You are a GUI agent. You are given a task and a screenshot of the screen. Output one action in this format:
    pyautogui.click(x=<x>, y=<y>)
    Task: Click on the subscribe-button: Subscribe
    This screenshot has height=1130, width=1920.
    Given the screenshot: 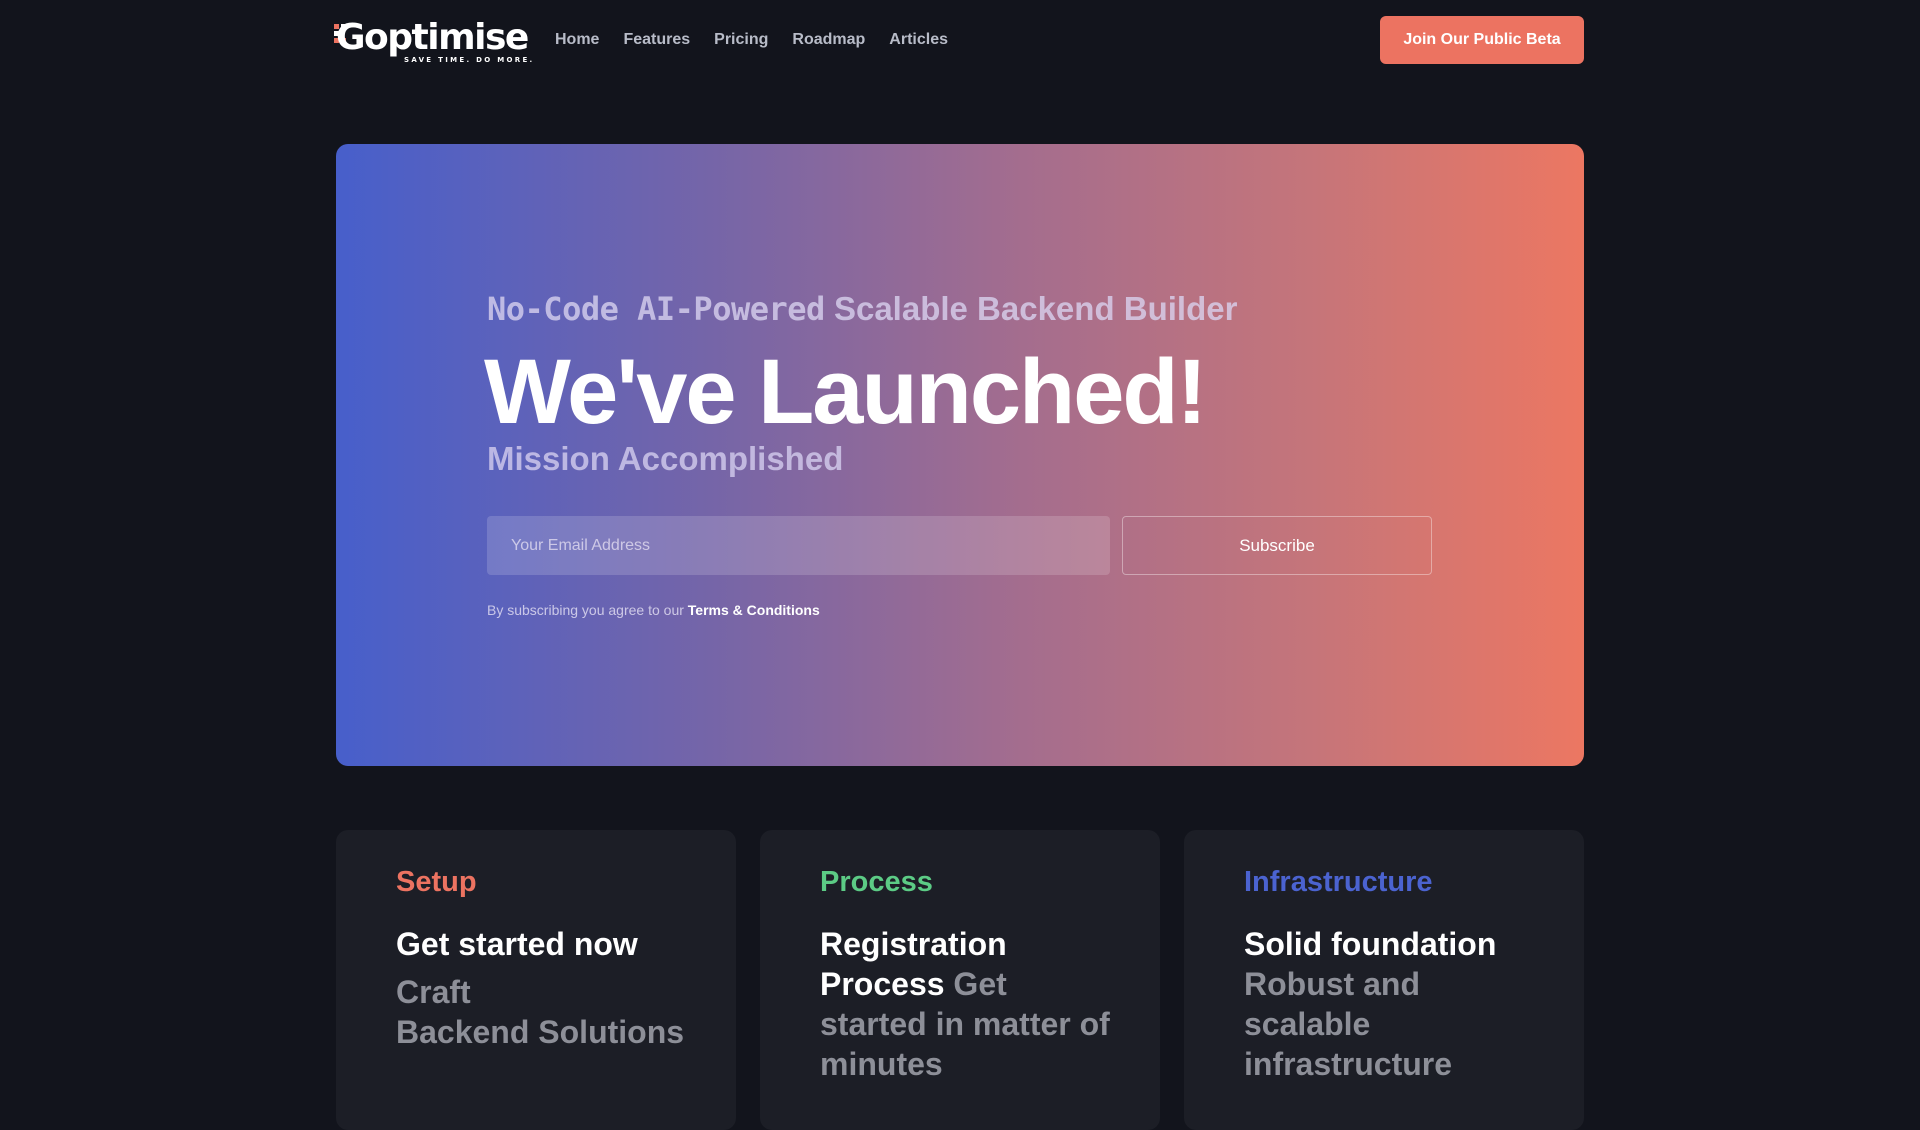 What is the action you would take?
    pyautogui.click(x=1277, y=545)
    